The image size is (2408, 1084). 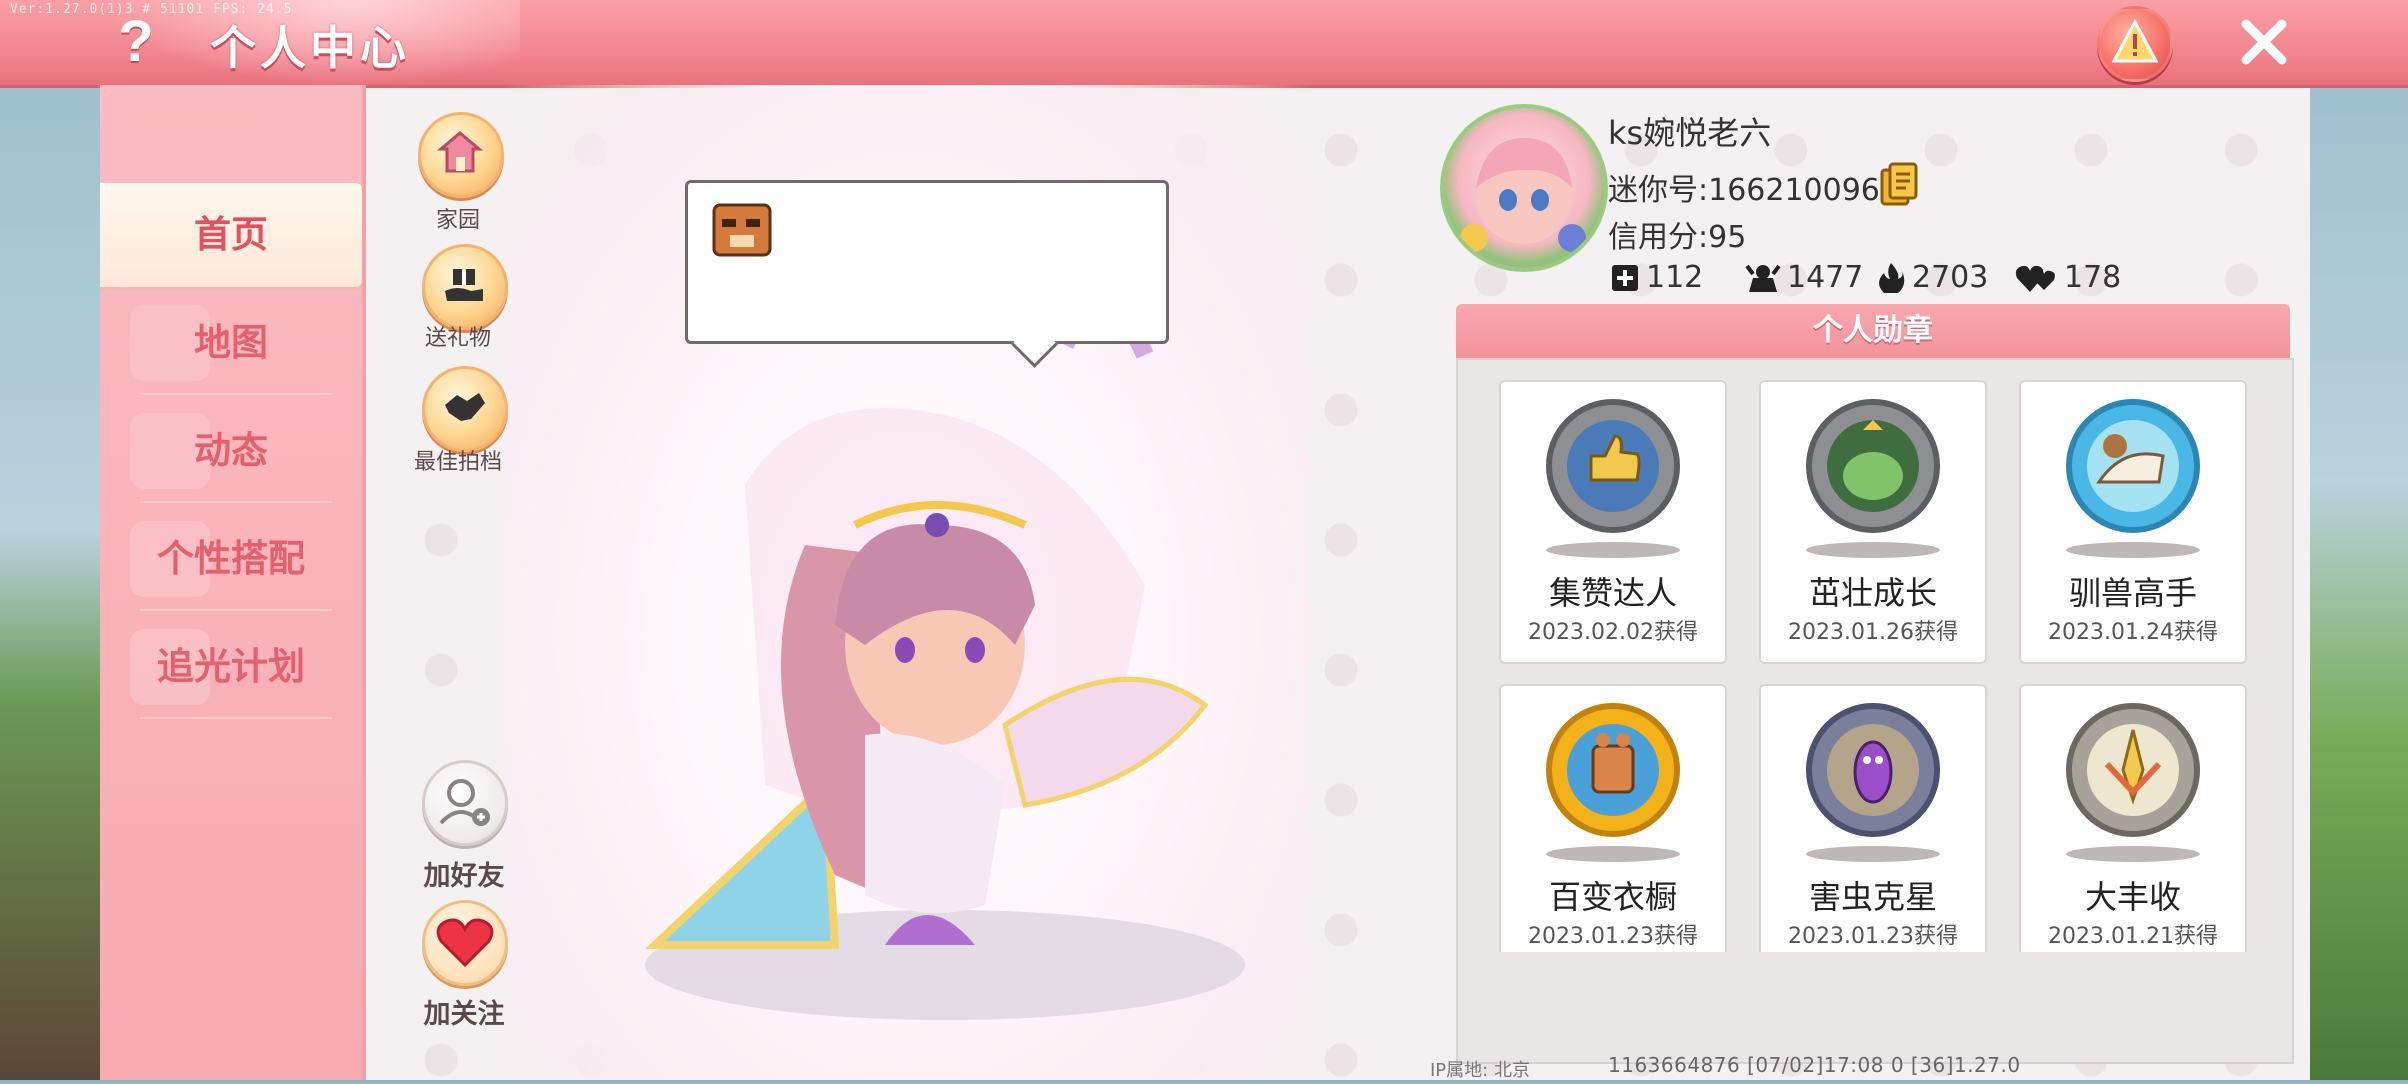 I want to click on nav-item-label: 首页, so click(x=231, y=234).